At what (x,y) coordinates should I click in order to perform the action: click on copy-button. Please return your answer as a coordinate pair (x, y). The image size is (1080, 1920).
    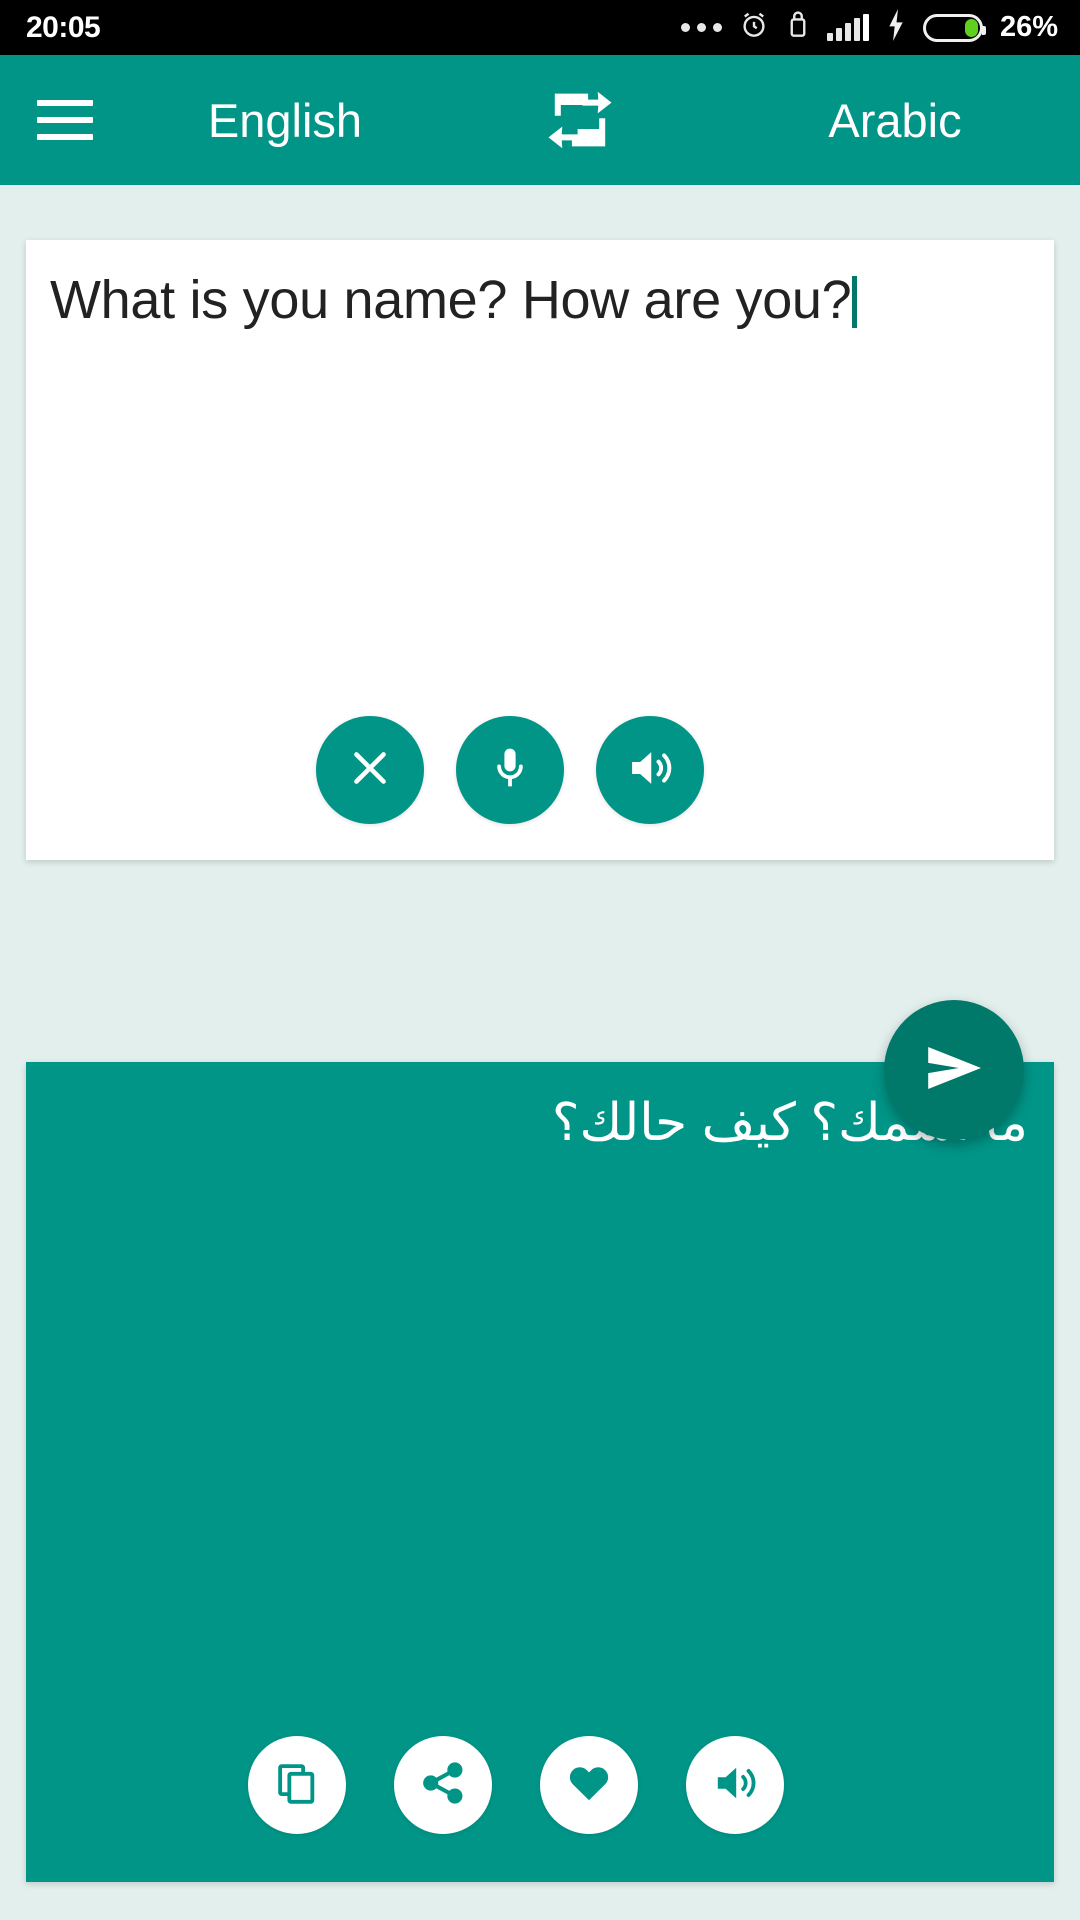
    Looking at the image, I should click on (297, 1785).